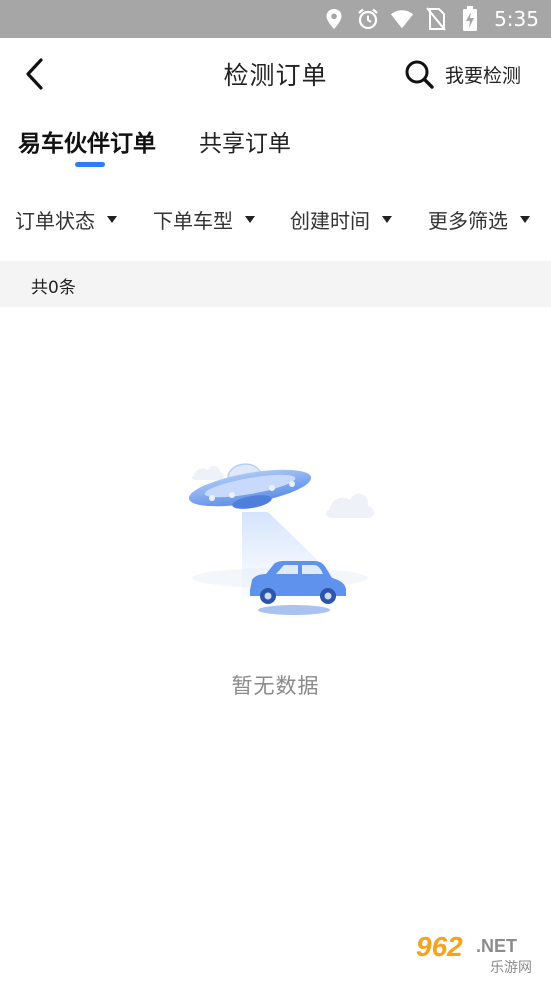 This screenshot has height=981, width=551. Describe the element at coordinates (55, 221) in the screenshot. I see `filter-label: 订单状态` at that location.